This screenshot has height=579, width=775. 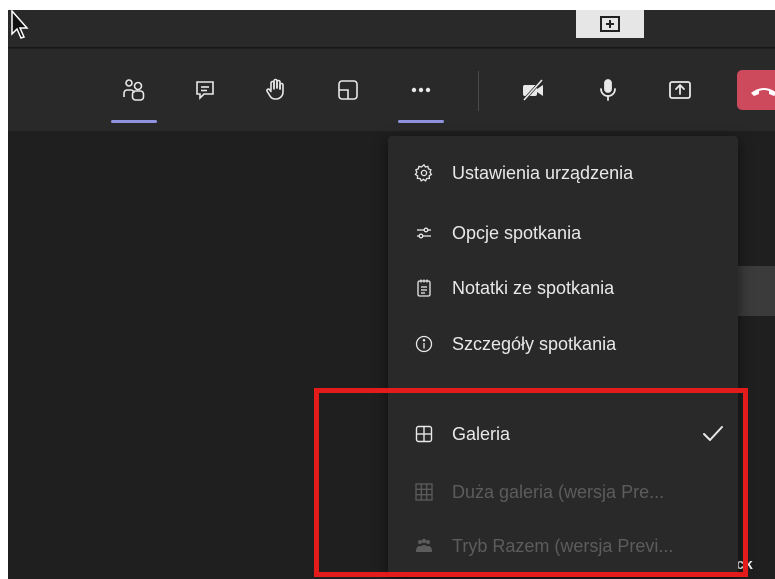 What do you see at coordinates (533, 287) in the screenshot?
I see `menu-item-label: Notatki ze spotkania` at bounding box center [533, 287].